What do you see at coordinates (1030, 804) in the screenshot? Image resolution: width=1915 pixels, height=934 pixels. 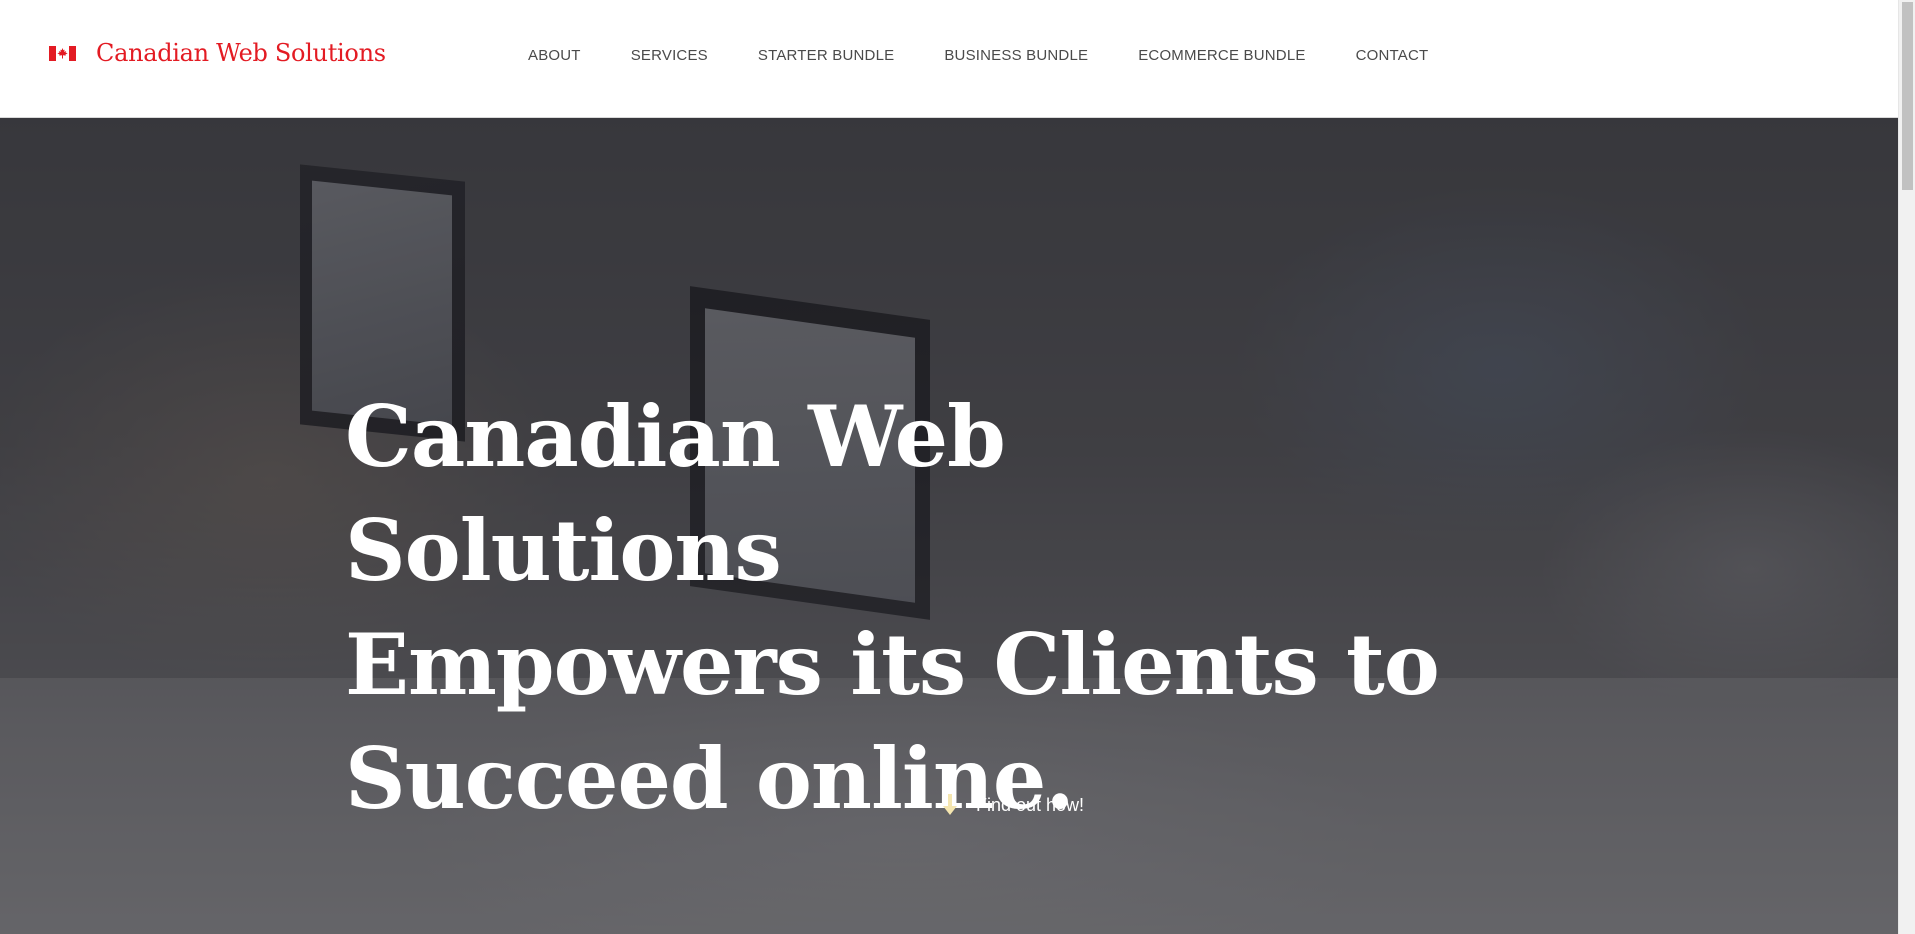 I see `find-out-how-label: Find out how!` at bounding box center [1030, 804].